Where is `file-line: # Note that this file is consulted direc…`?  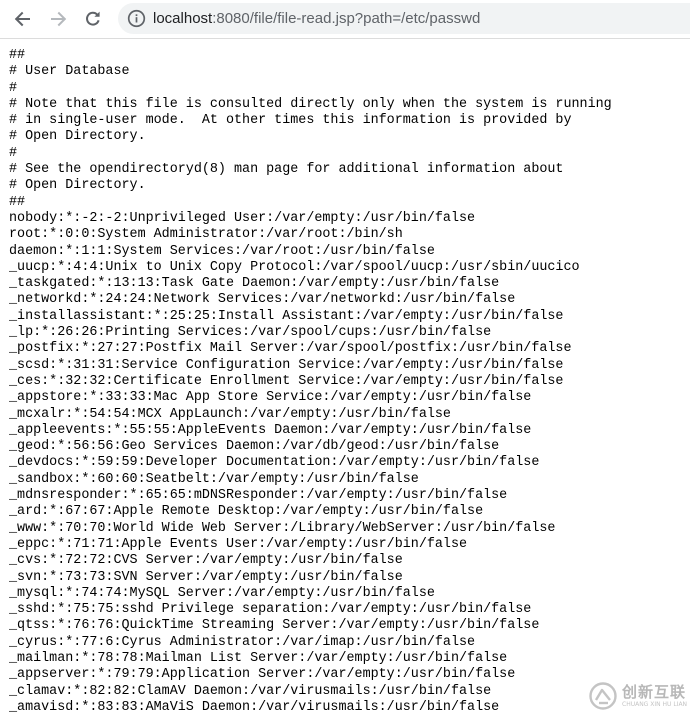
file-line: # Note that this file is consulted direc… is located at coordinates (310, 104).